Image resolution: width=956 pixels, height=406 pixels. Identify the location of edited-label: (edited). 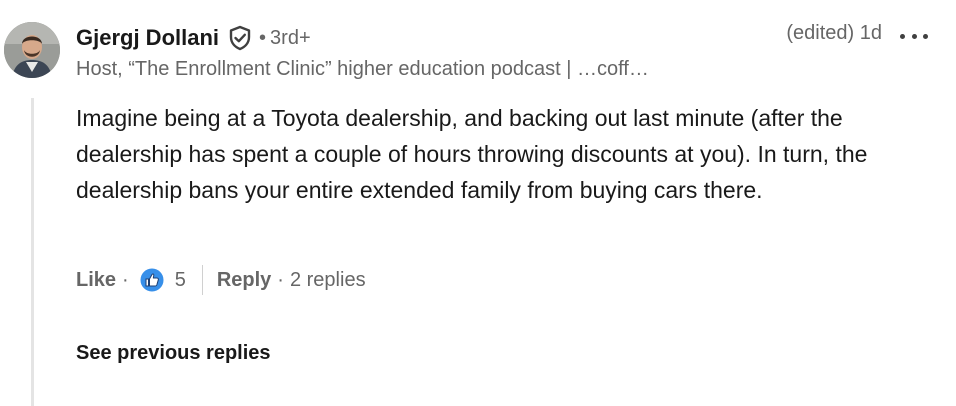
(820, 33).